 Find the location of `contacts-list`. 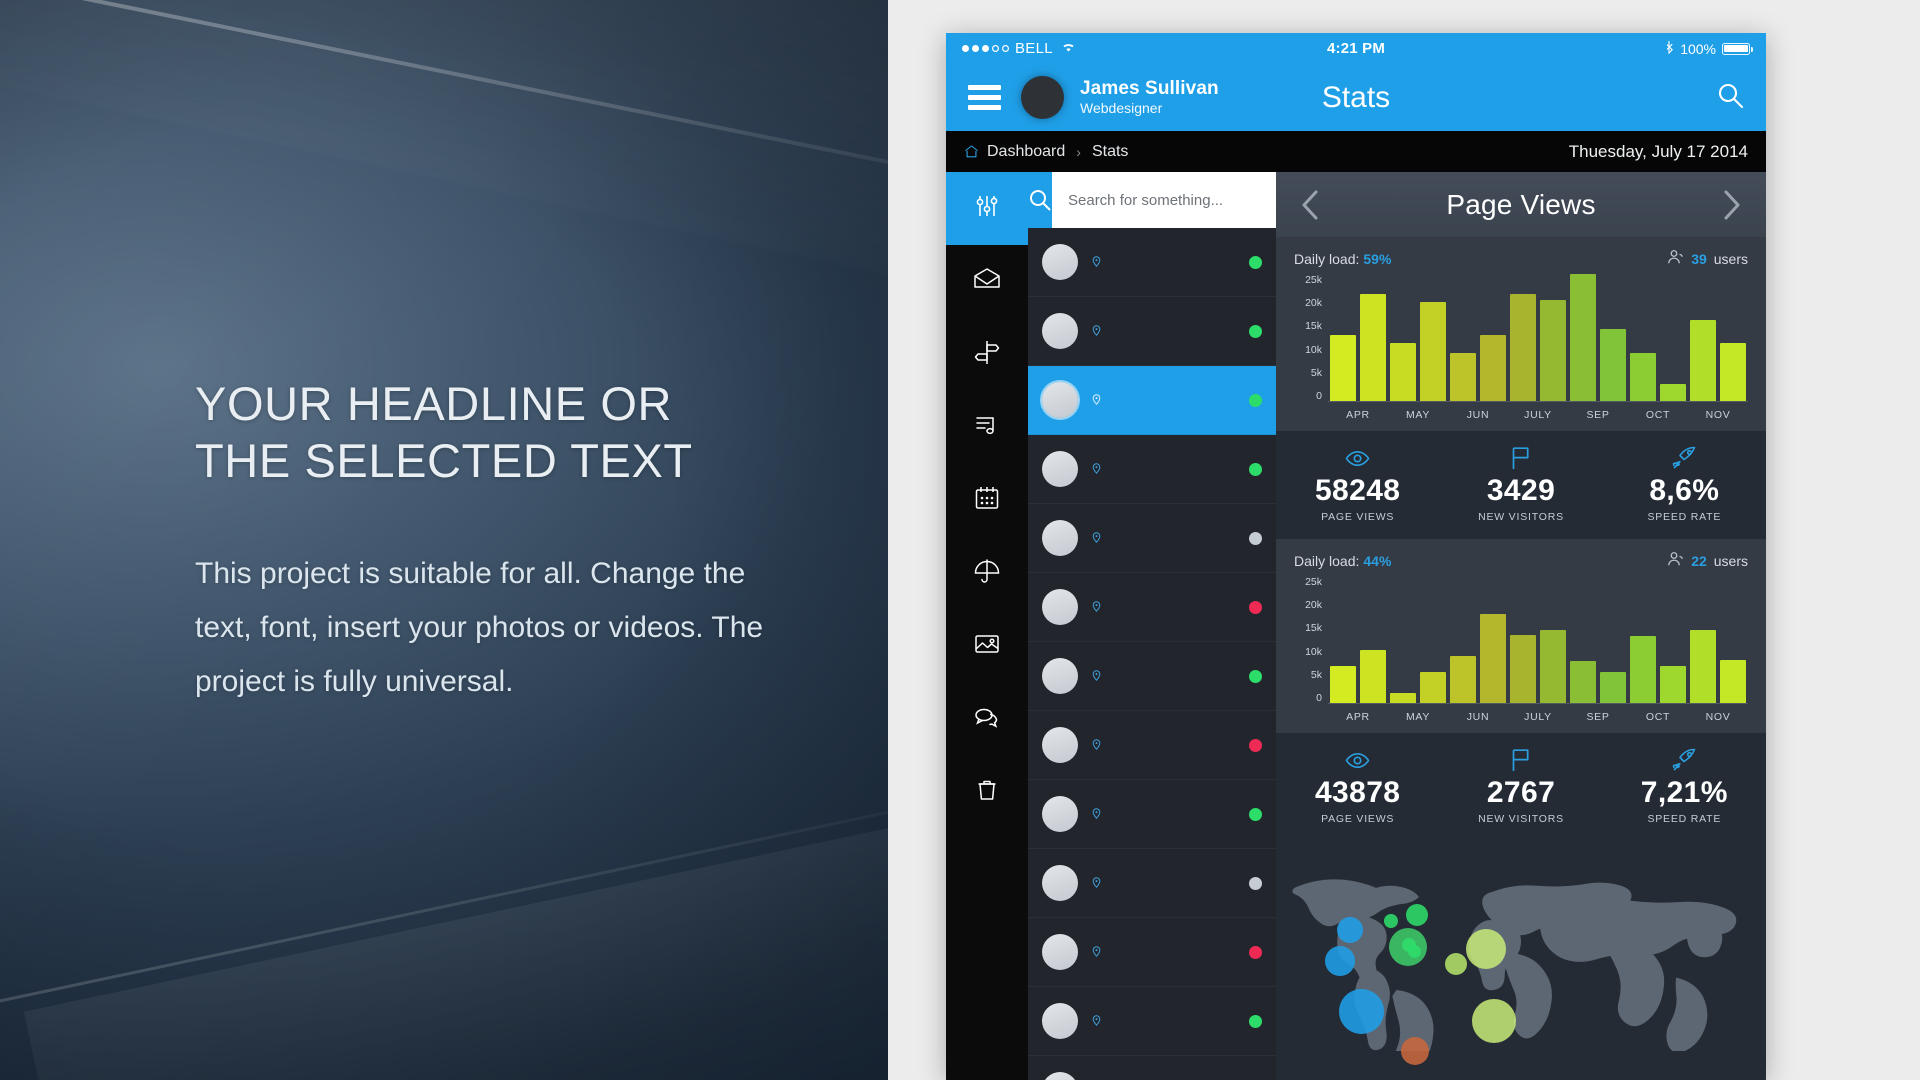

contacts-list is located at coordinates (1152, 654).